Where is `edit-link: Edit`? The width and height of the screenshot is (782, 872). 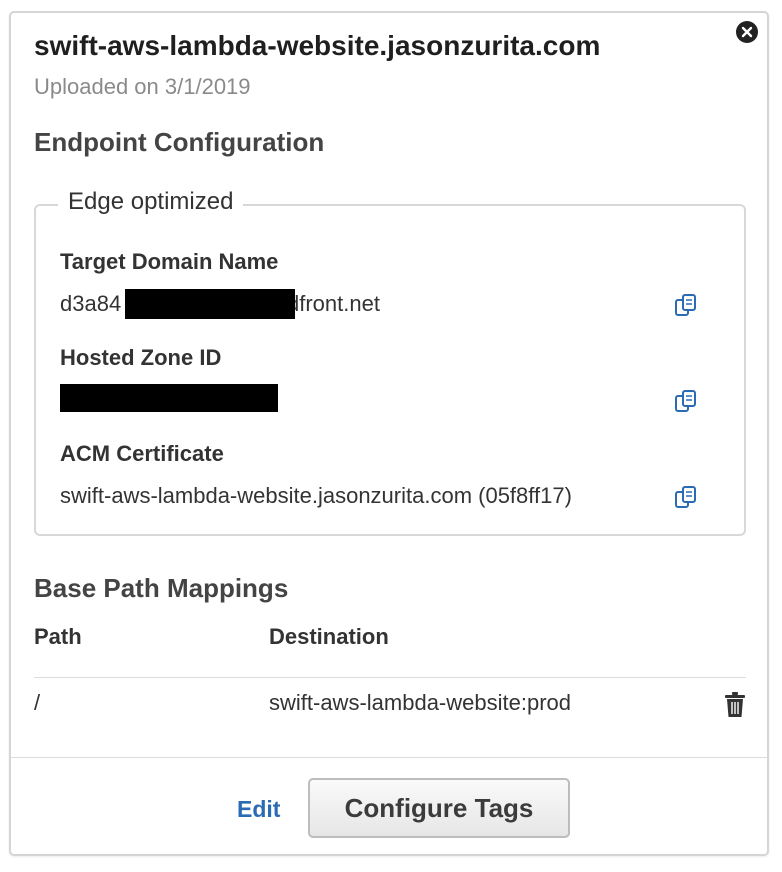 edit-link: Edit is located at coordinates (258, 809).